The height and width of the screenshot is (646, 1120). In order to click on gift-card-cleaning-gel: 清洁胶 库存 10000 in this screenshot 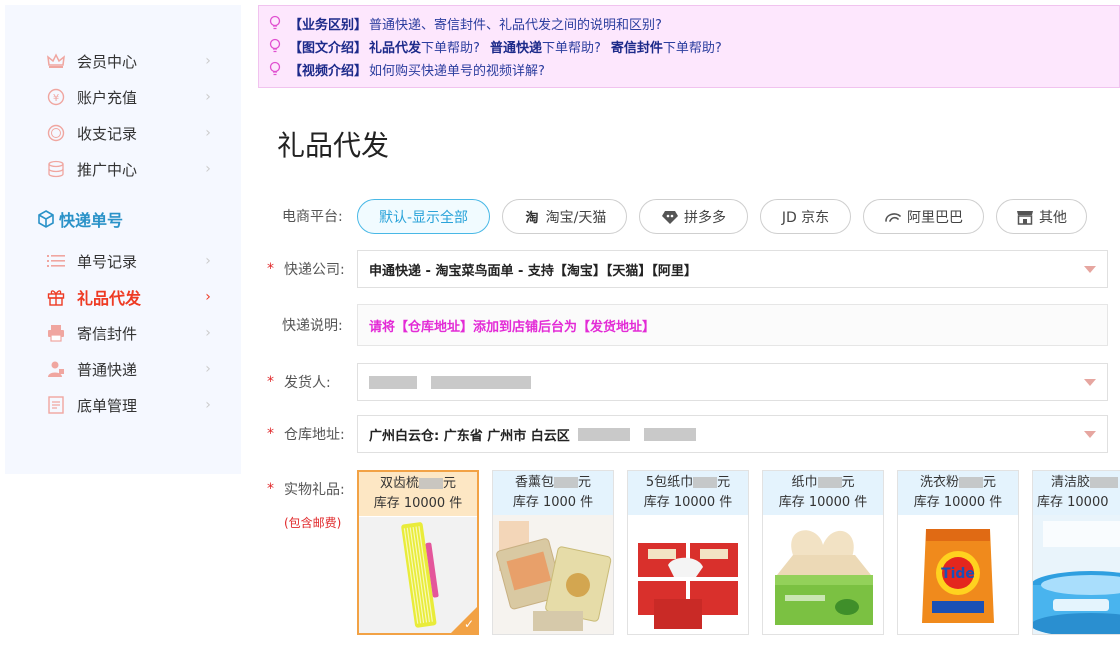, I will do `click(1076, 552)`.